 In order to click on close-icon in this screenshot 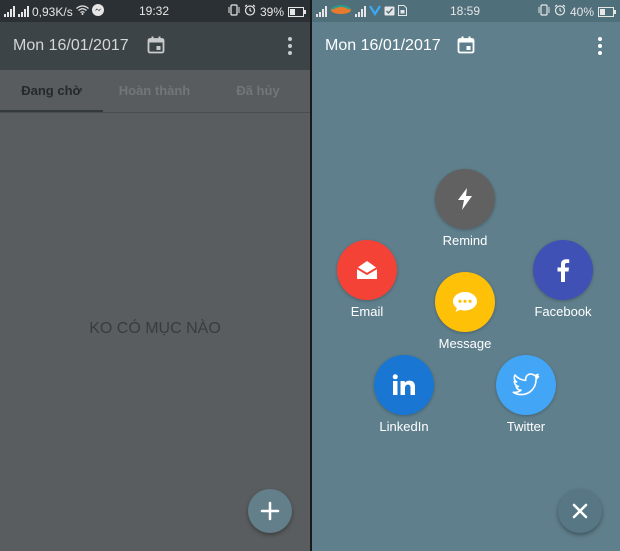, I will do `click(580, 511)`.